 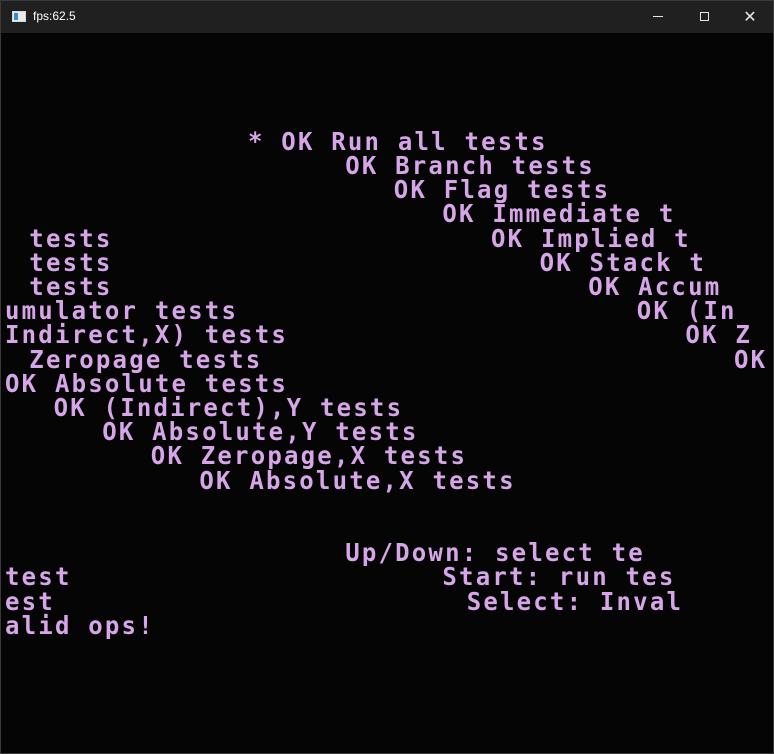 What do you see at coordinates (19, 16) in the screenshot?
I see `window-app-icon` at bounding box center [19, 16].